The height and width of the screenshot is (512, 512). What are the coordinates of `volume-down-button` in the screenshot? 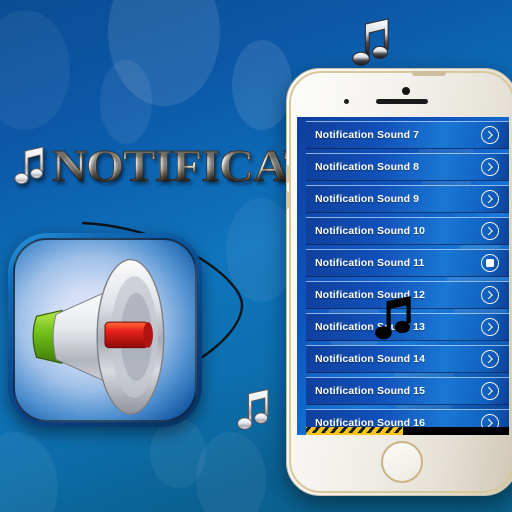 It's located at (288, 200).